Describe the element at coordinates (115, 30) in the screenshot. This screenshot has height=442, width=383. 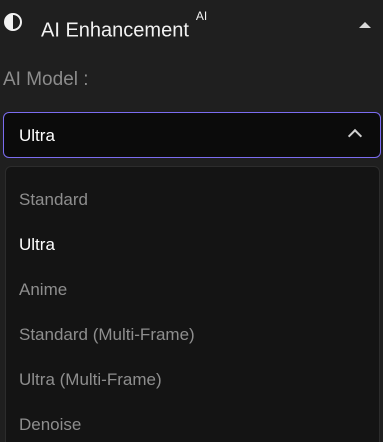
I see `section-title-text: AI Enhancement` at that location.